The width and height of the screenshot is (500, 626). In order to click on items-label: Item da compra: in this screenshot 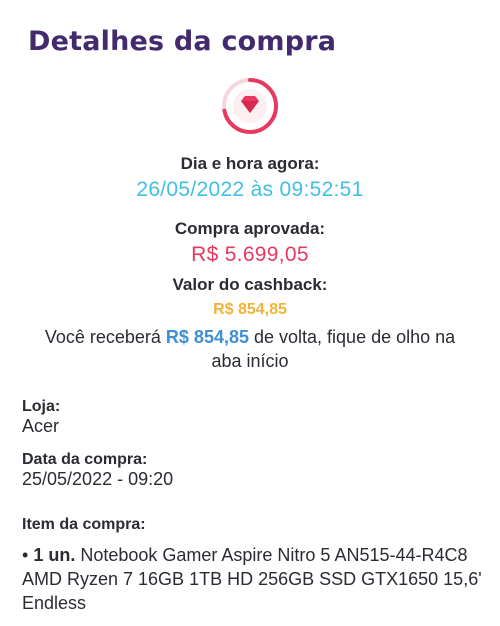, I will do `click(84, 524)`.